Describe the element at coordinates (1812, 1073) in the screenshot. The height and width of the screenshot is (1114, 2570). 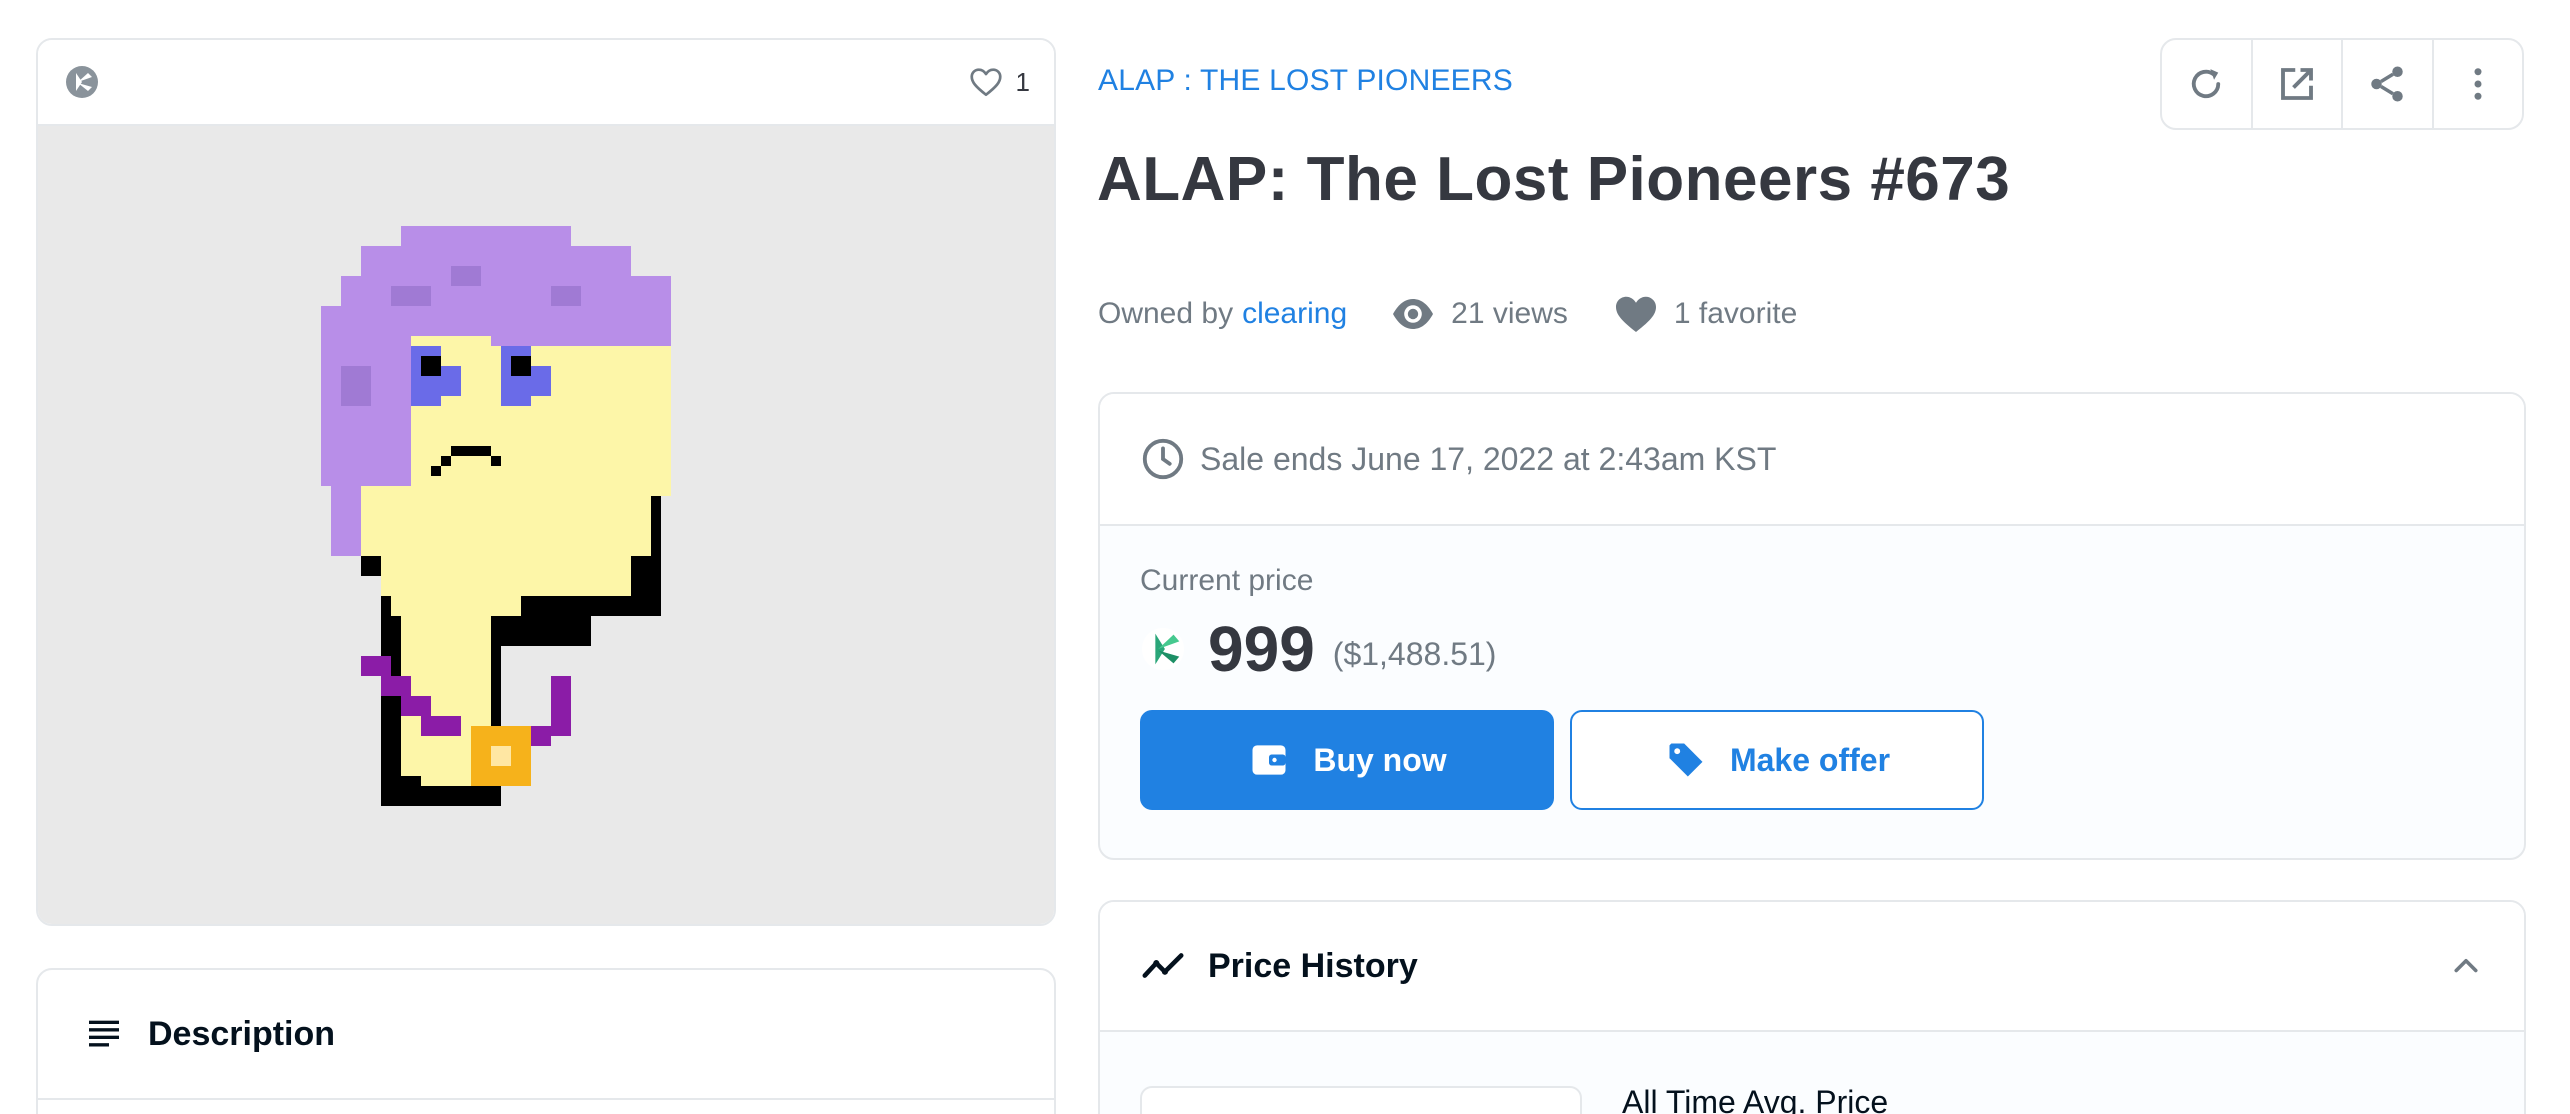
I see `price-history-body: All Time Avg. Price` at that location.